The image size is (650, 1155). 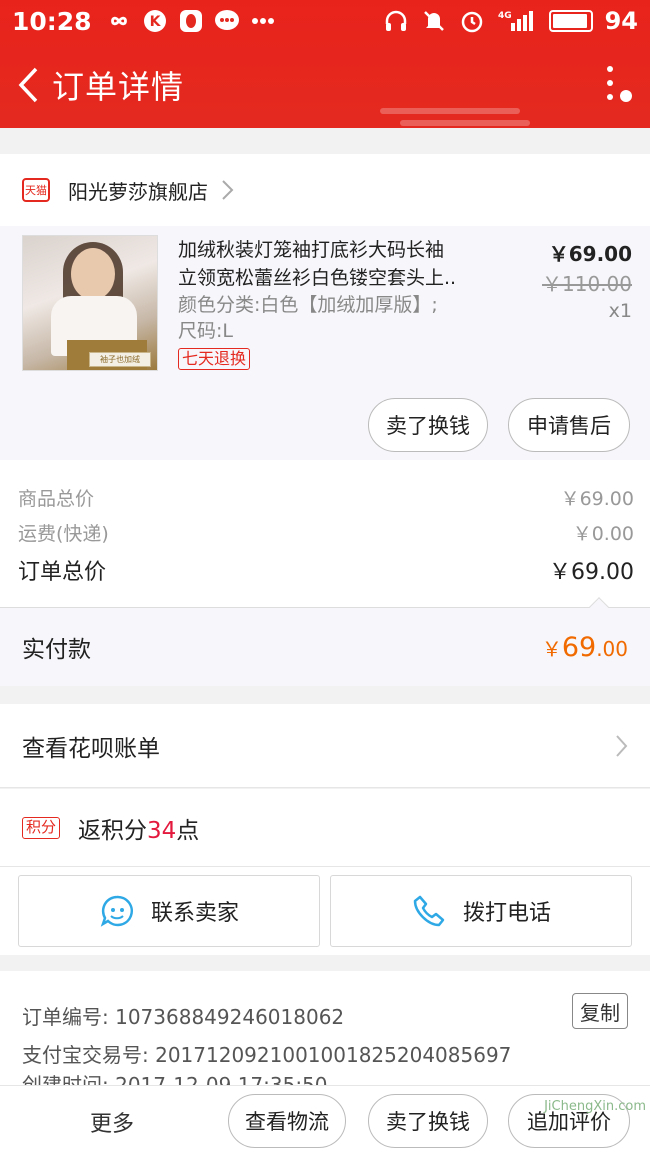 I want to click on order-number: 订单编号: 107368849246018062, so click(x=183, y=1017).